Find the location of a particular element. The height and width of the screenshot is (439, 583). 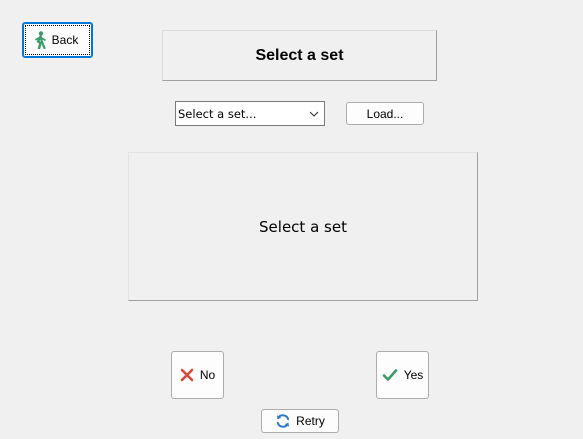

chevron-down-icon is located at coordinates (314, 114).